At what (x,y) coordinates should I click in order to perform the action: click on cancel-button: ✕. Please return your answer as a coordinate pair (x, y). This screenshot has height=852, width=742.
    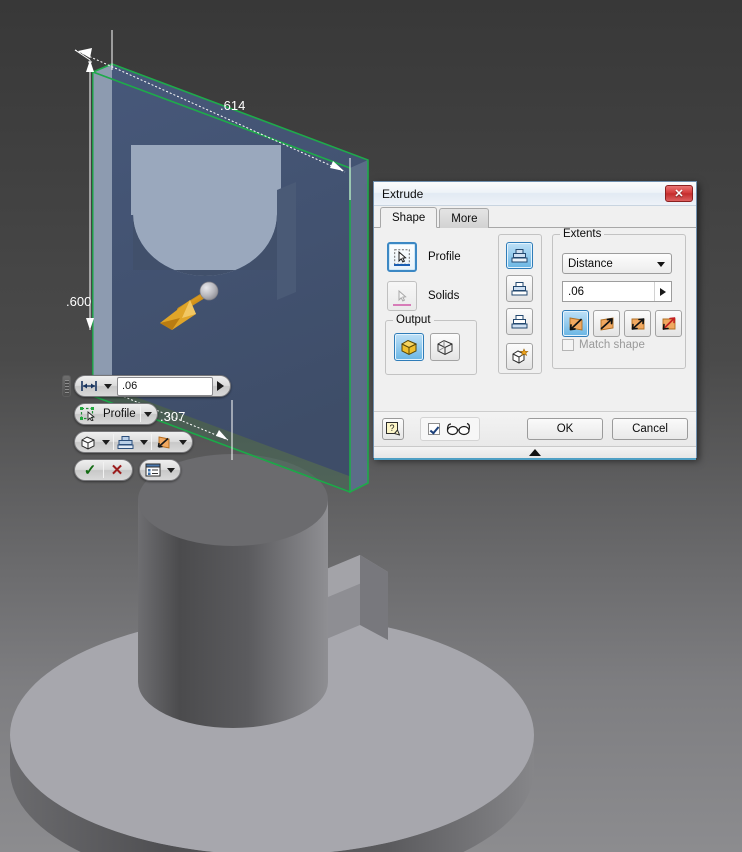
    Looking at the image, I should click on (117, 470).